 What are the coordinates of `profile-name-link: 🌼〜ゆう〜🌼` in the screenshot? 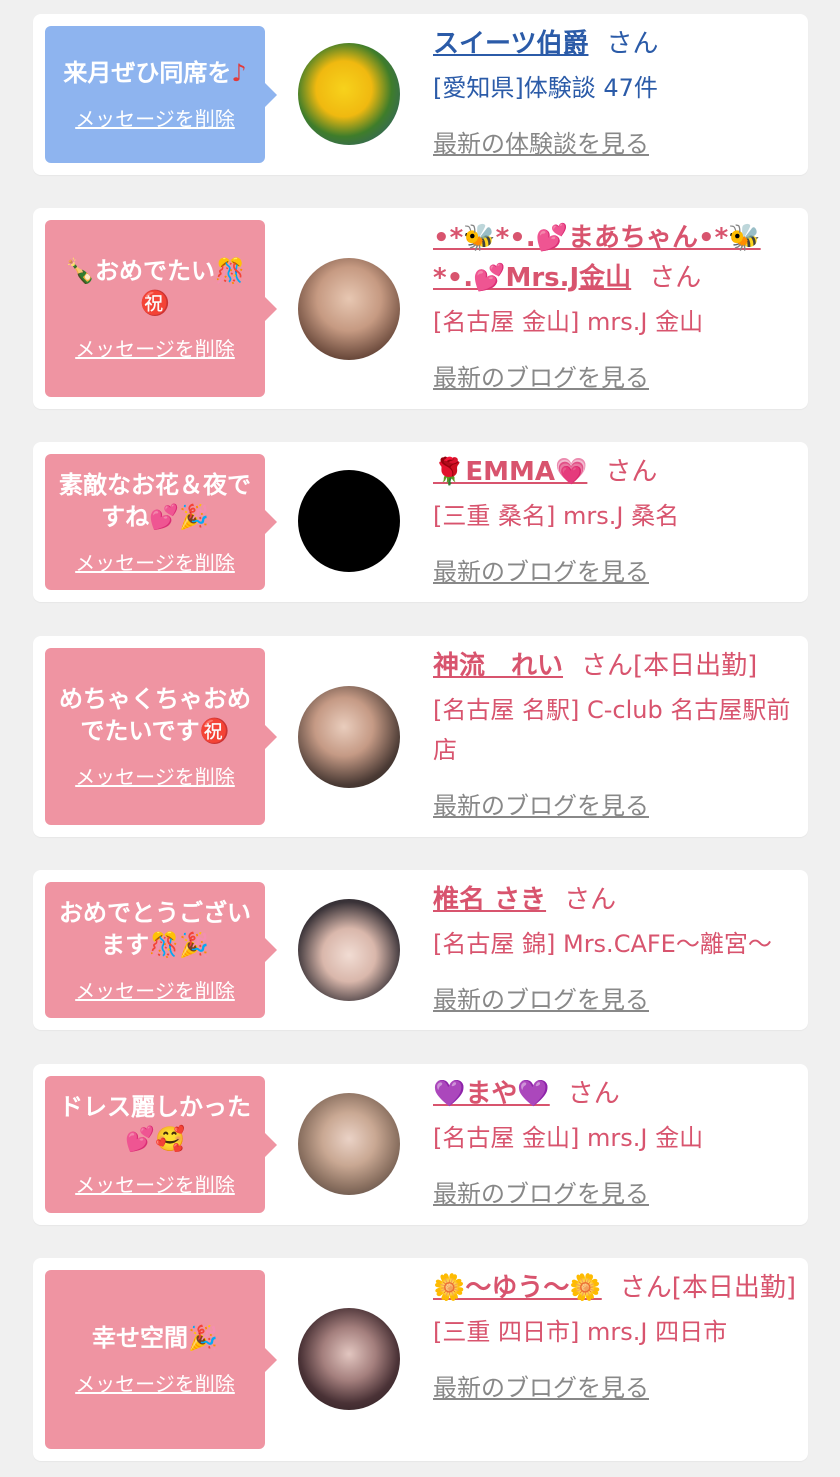 It's located at (517, 1288).